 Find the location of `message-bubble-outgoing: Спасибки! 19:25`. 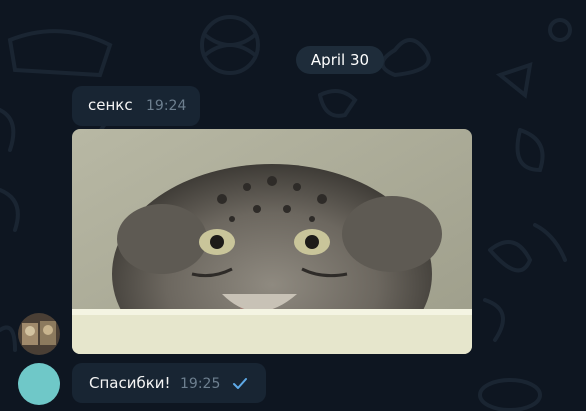

message-bubble-outgoing: Спасибки! 19:25 is located at coordinates (169, 383).